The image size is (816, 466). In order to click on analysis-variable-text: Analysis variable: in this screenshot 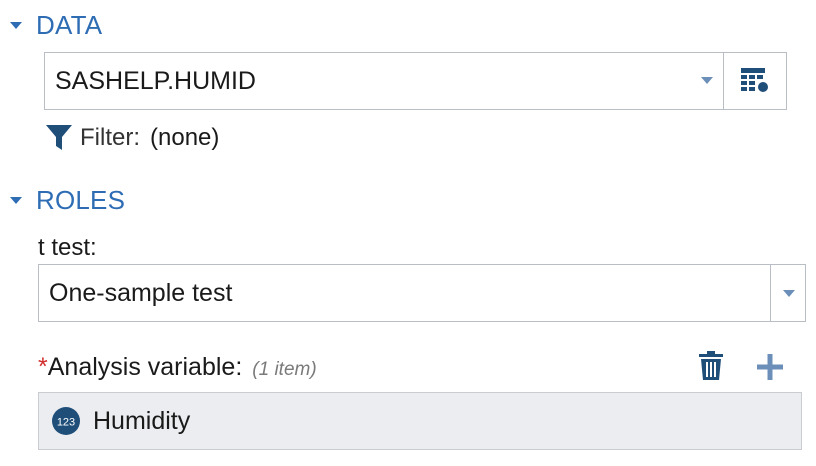, I will do `click(145, 367)`.